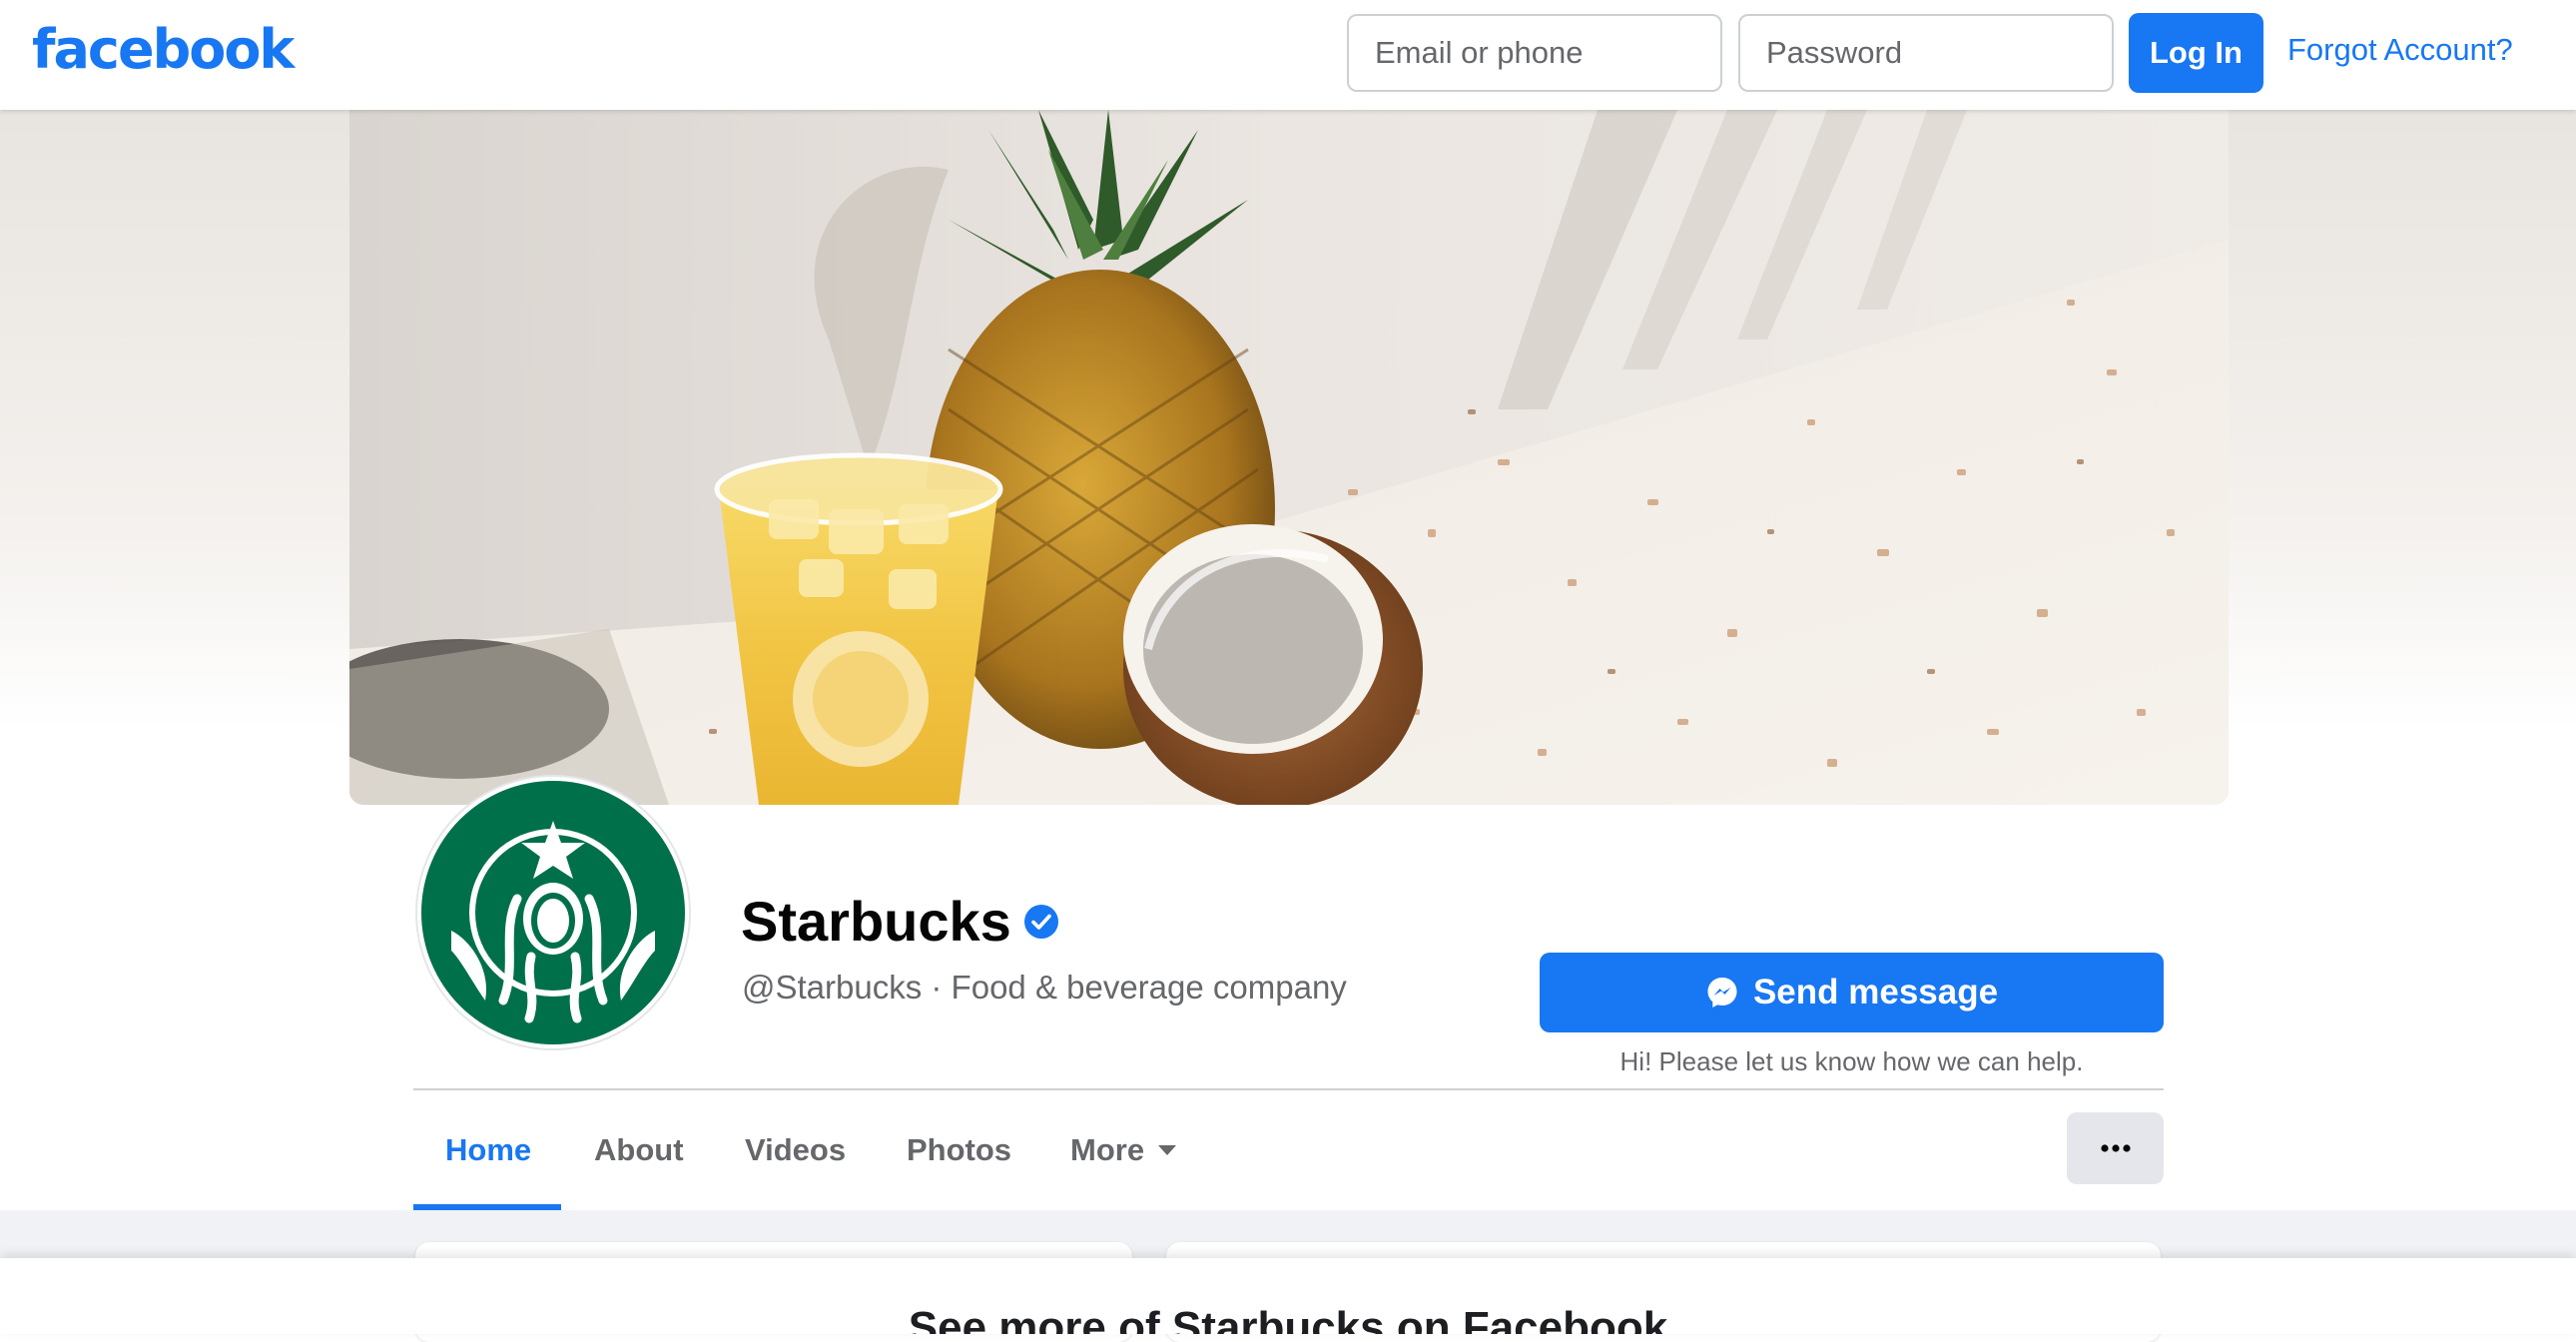  What do you see at coordinates (1041, 922) in the screenshot?
I see `verified-badge-icon` at bounding box center [1041, 922].